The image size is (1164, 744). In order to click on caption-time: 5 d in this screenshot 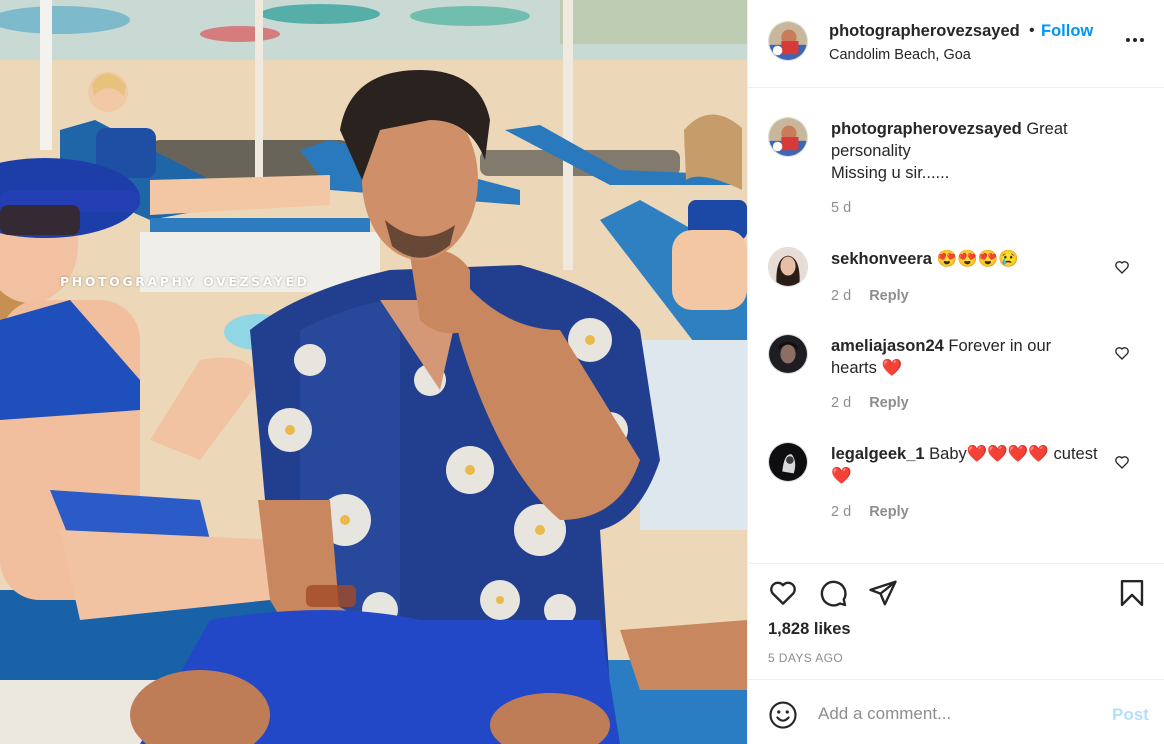, I will do `click(841, 208)`.